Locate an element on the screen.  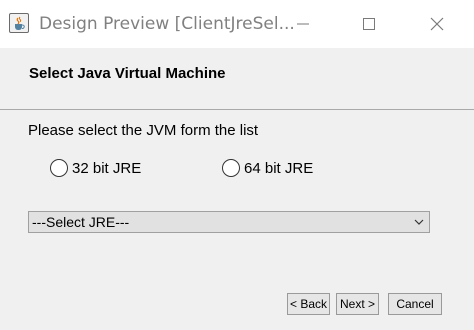
minimize-icon is located at coordinates (303, 24).